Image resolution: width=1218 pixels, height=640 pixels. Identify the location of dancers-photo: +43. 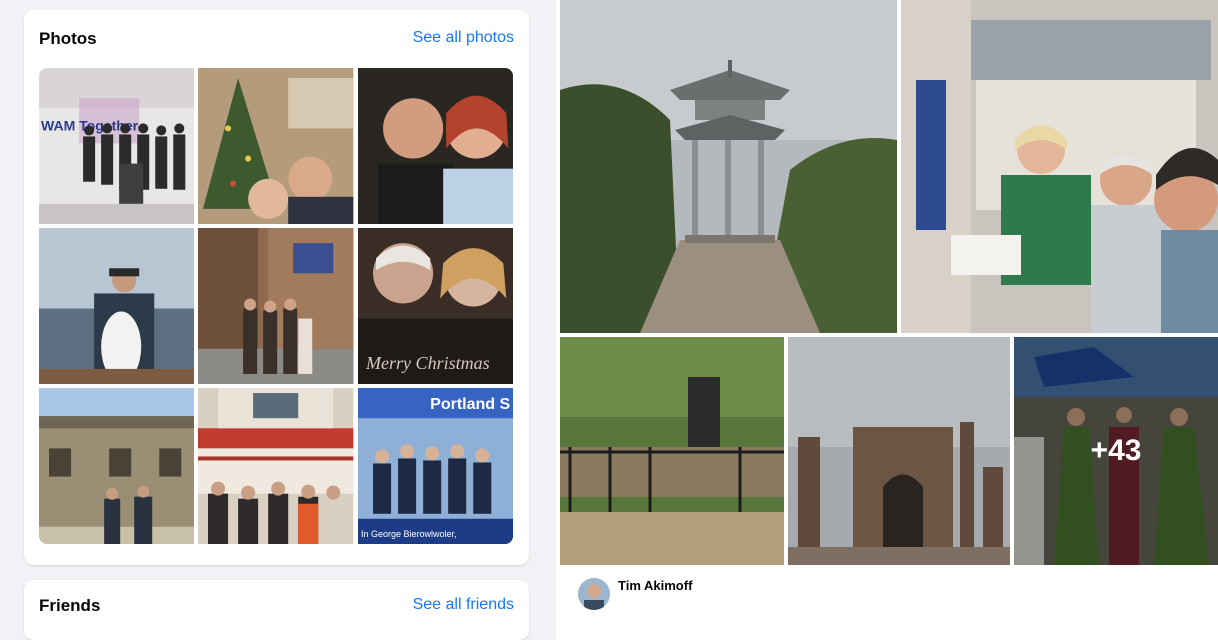
(1116, 451).